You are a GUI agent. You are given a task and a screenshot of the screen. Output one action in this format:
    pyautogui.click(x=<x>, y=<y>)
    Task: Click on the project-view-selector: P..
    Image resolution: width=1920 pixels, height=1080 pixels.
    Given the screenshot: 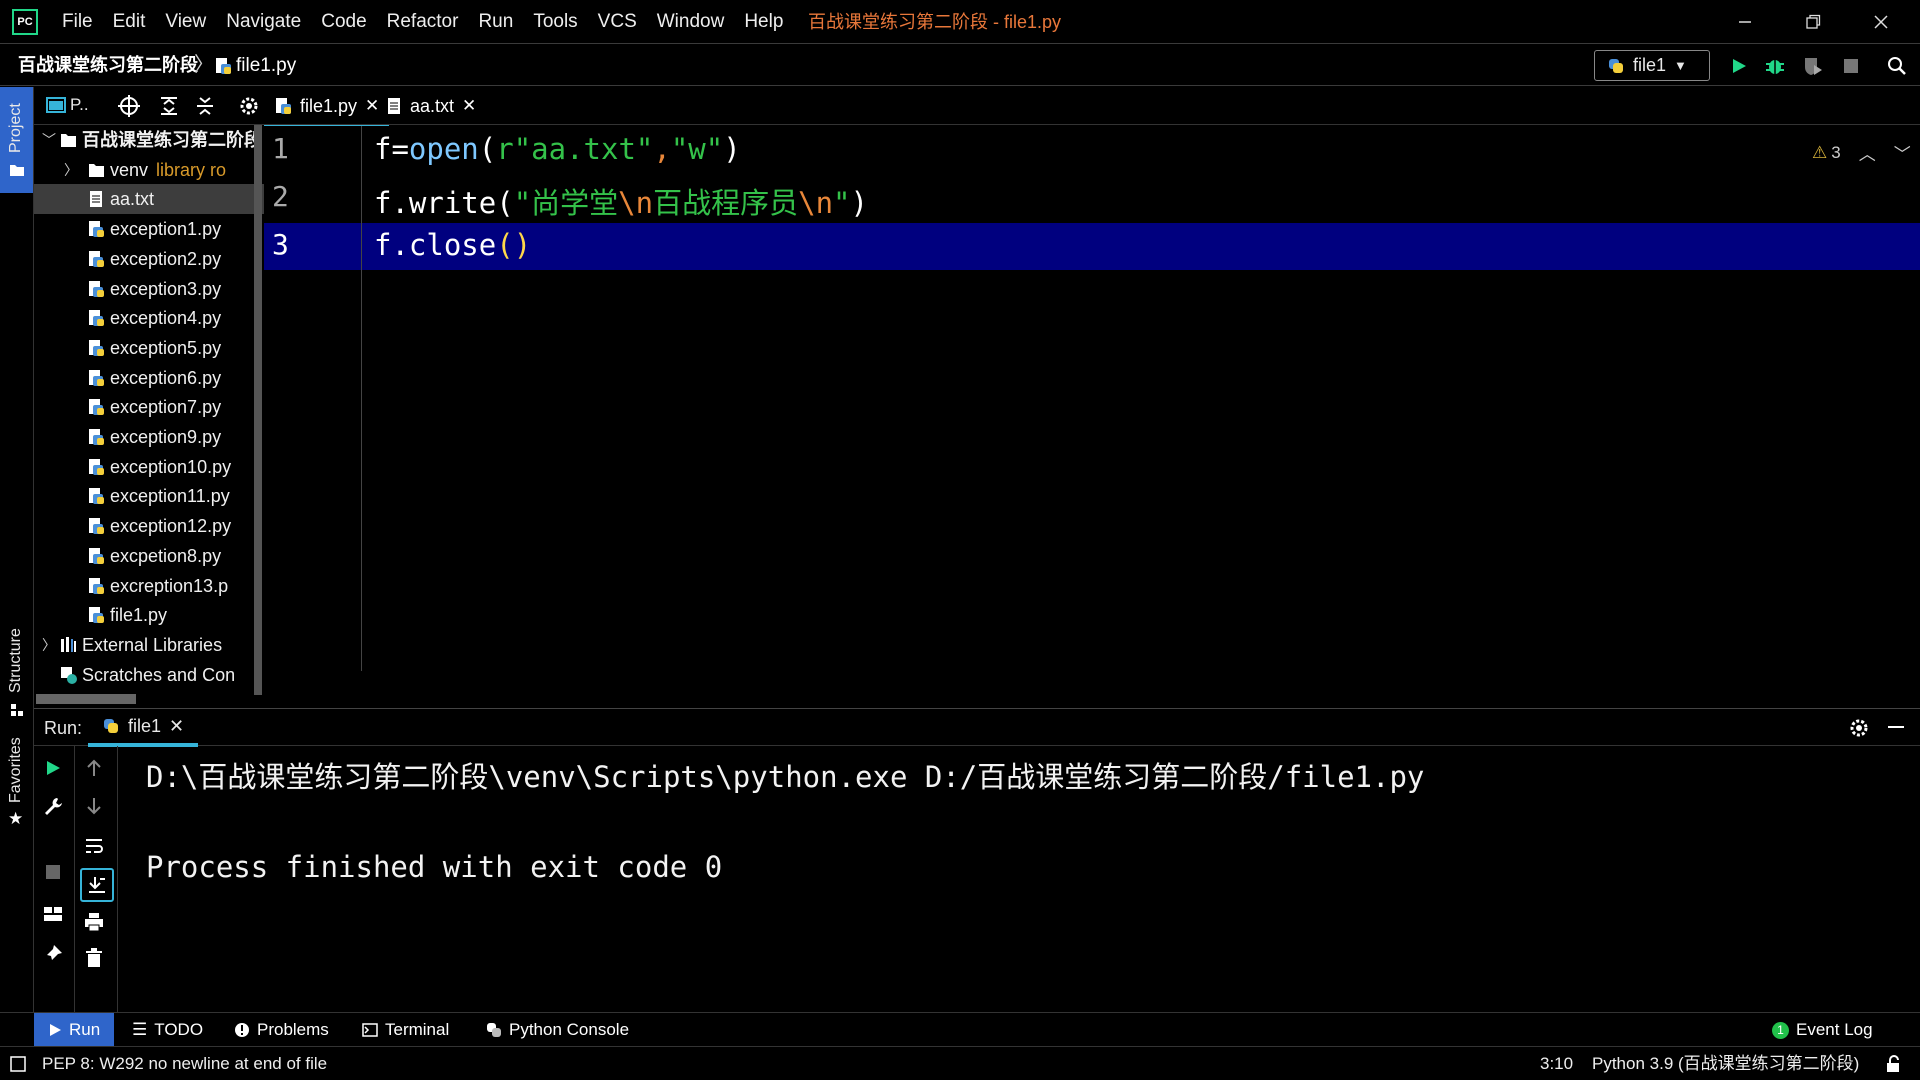 What is the action you would take?
    pyautogui.click(x=67, y=105)
    